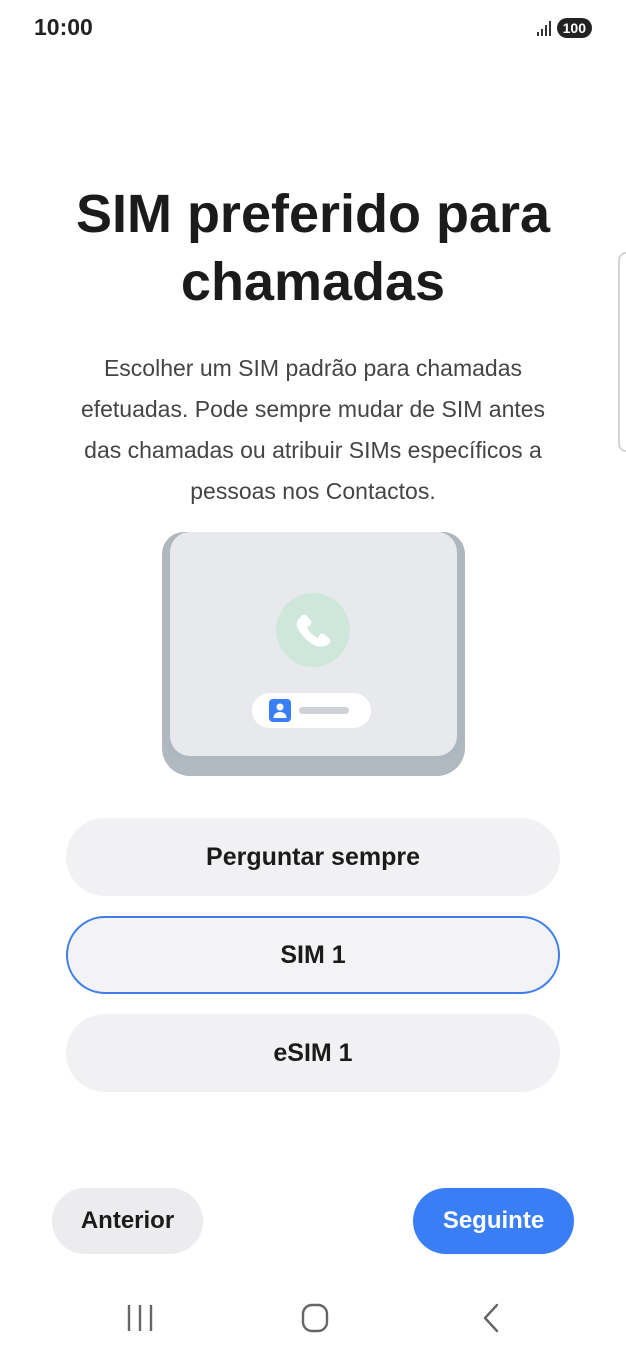  Describe the element at coordinates (311, 710) in the screenshot. I see `contact-icon` at that location.